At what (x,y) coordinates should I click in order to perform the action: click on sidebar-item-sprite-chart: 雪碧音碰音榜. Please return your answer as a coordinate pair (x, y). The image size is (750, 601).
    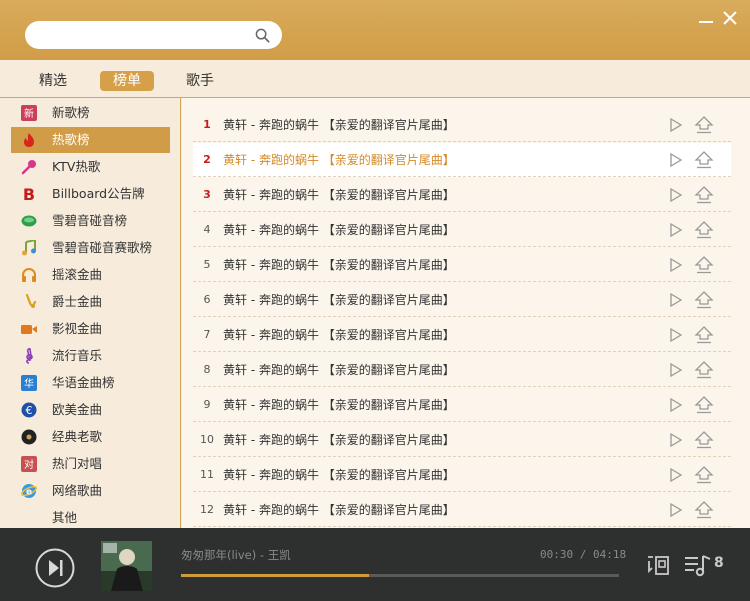
    Looking at the image, I should click on (90, 221).